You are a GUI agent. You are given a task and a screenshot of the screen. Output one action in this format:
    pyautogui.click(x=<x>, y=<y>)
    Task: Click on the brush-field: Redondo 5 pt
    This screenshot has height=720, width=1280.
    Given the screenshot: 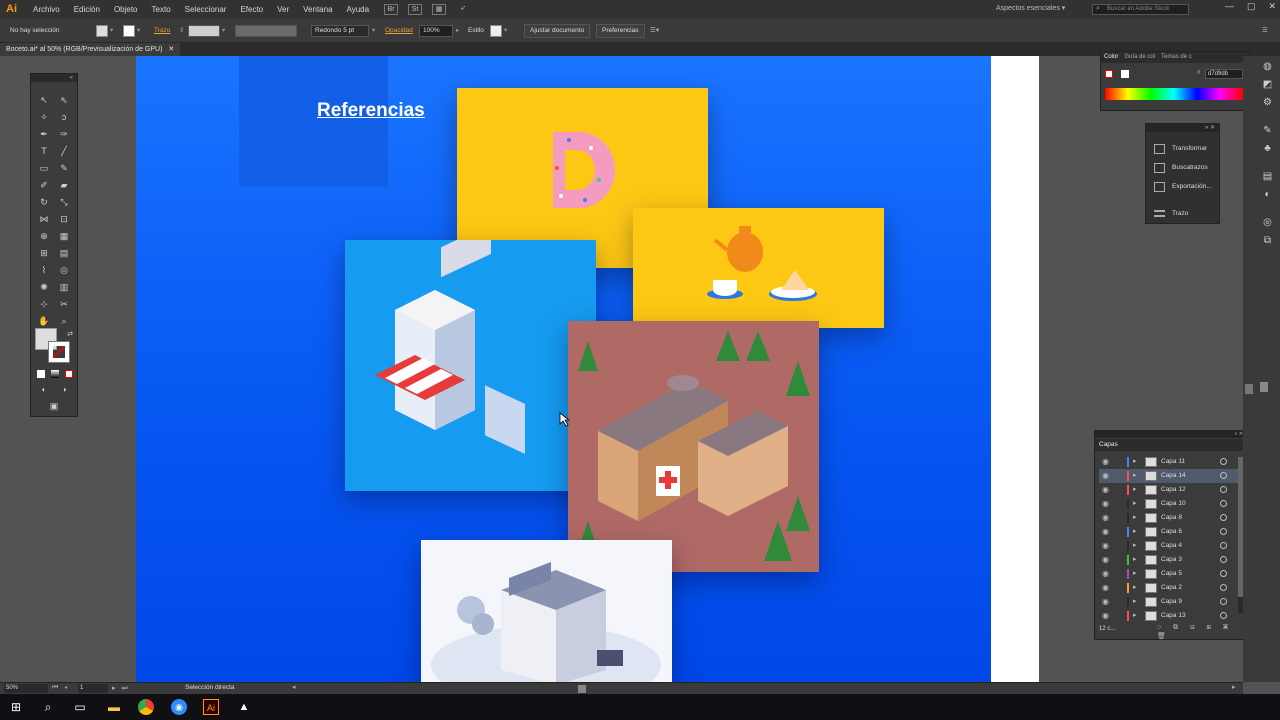 What is the action you would take?
    pyautogui.click(x=340, y=31)
    